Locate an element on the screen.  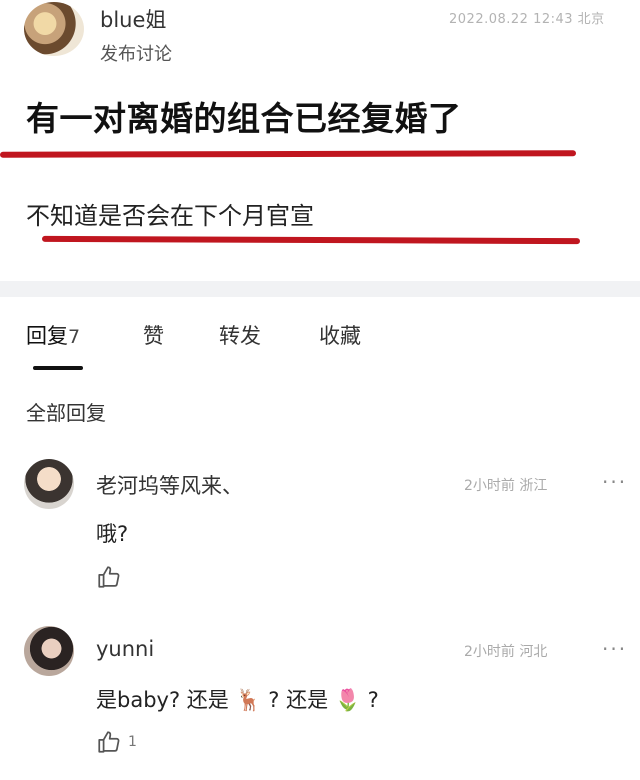
like-button is located at coordinates (109, 579).